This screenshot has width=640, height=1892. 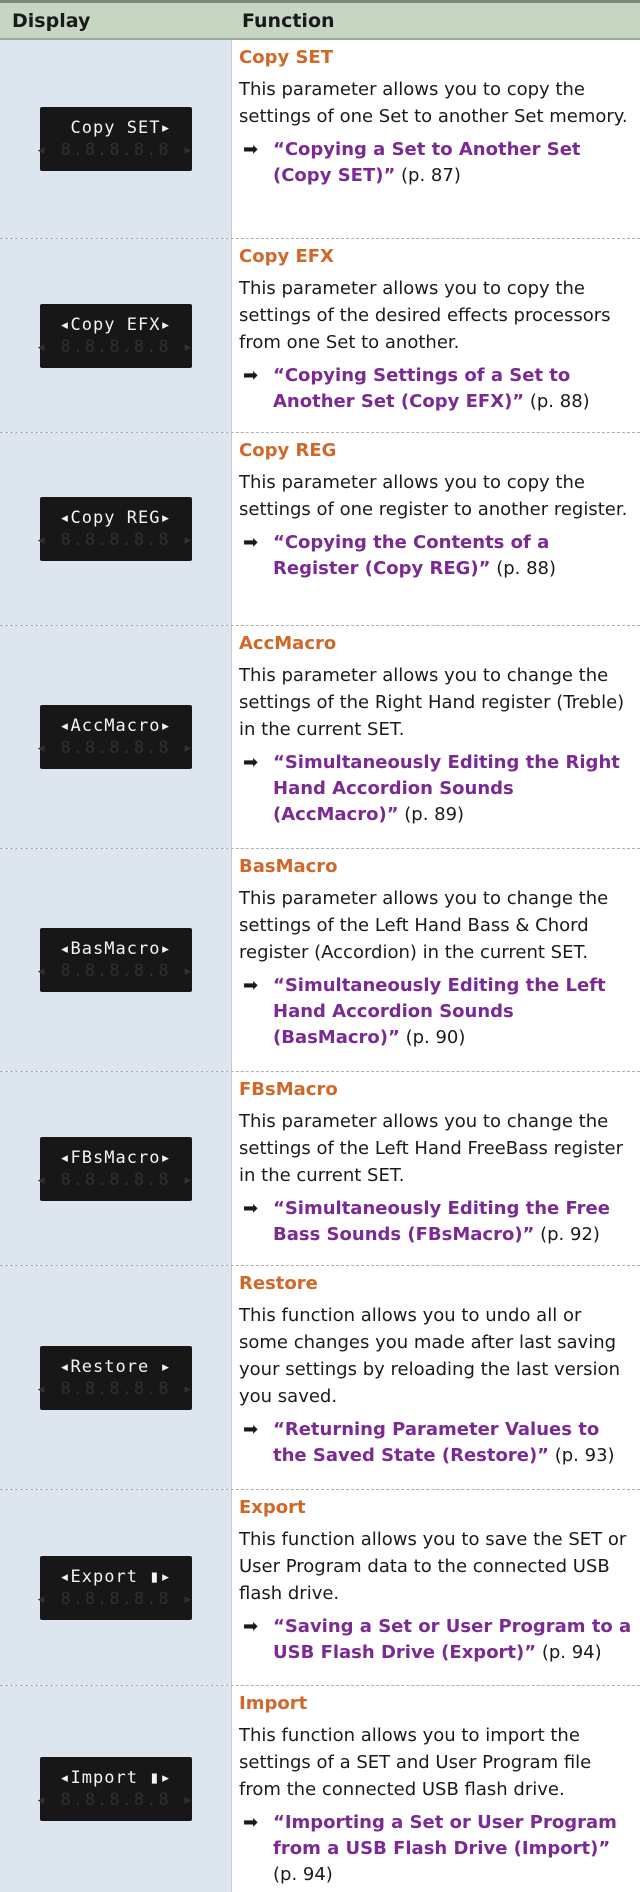 I want to click on display-cell: Copy SET▸ ◂ 8.8.8.8.8 ▸, so click(x=116, y=139).